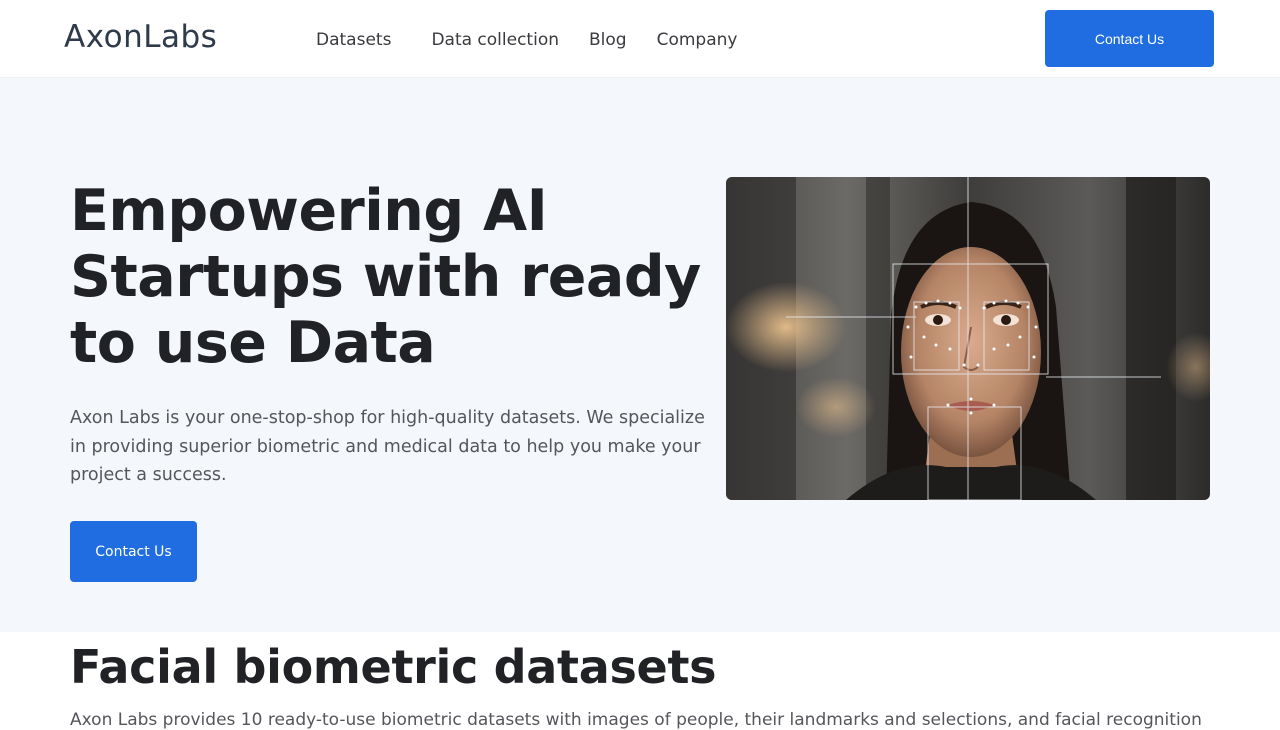 The height and width of the screenshot is (730, 1280). I want to click on section-title: Facial biometric datasets, so click(393, 667).